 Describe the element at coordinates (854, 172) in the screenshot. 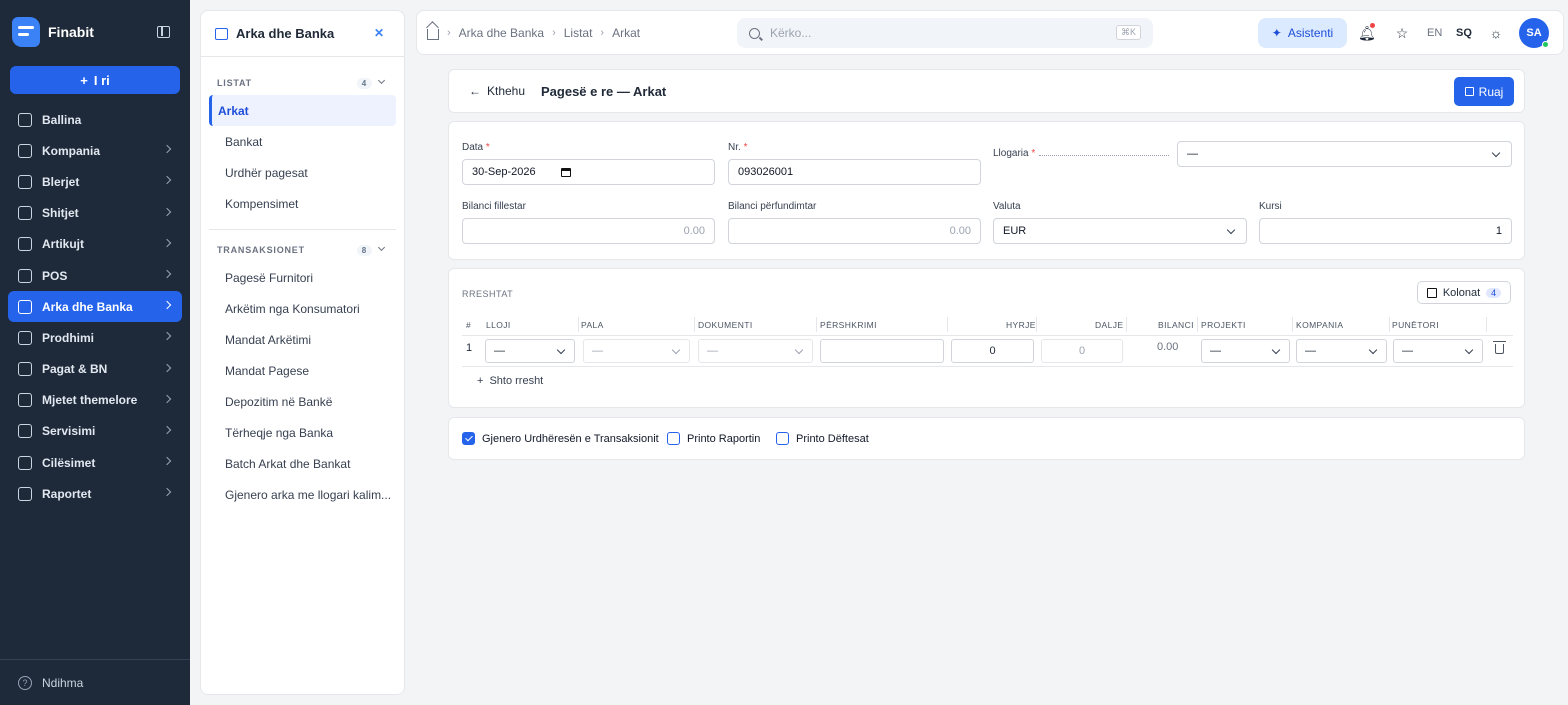

I see `nr-field: 093026001` at that location.